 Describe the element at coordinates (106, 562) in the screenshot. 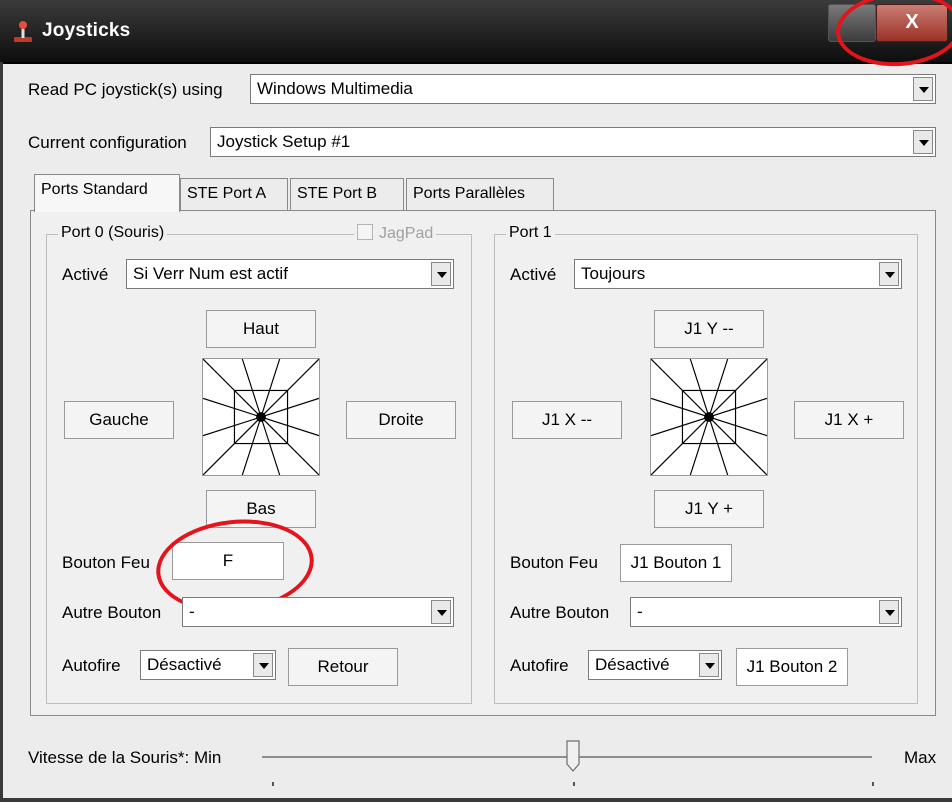

I see `port0-fire-label: Bouton Feu` at that location.